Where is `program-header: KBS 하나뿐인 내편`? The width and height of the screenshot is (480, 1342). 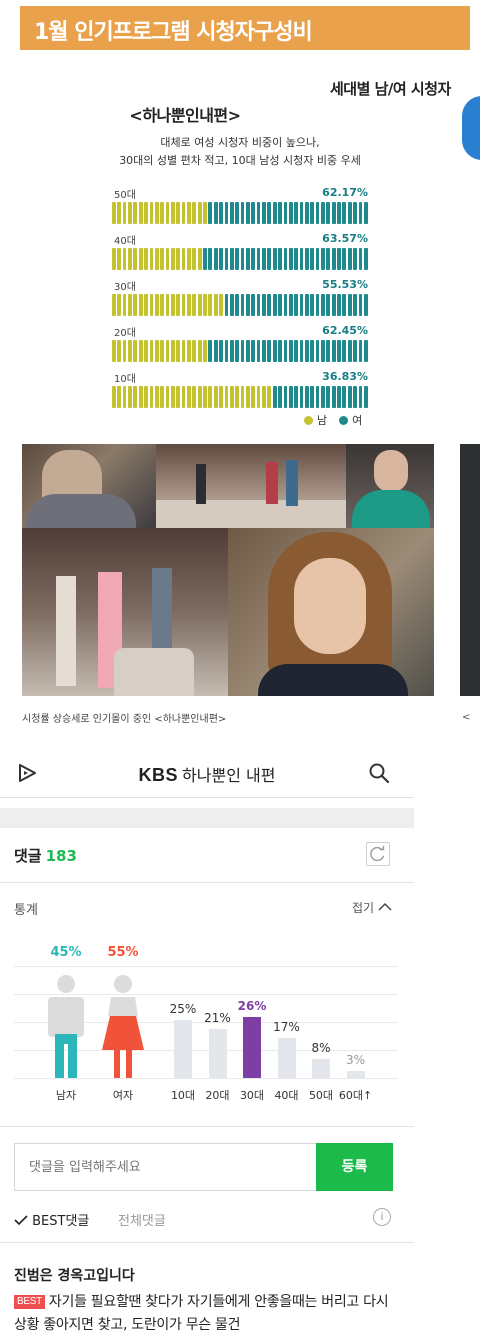
program-header: KBS 하나뿐인 내편 is located at coordinates (207, 774).